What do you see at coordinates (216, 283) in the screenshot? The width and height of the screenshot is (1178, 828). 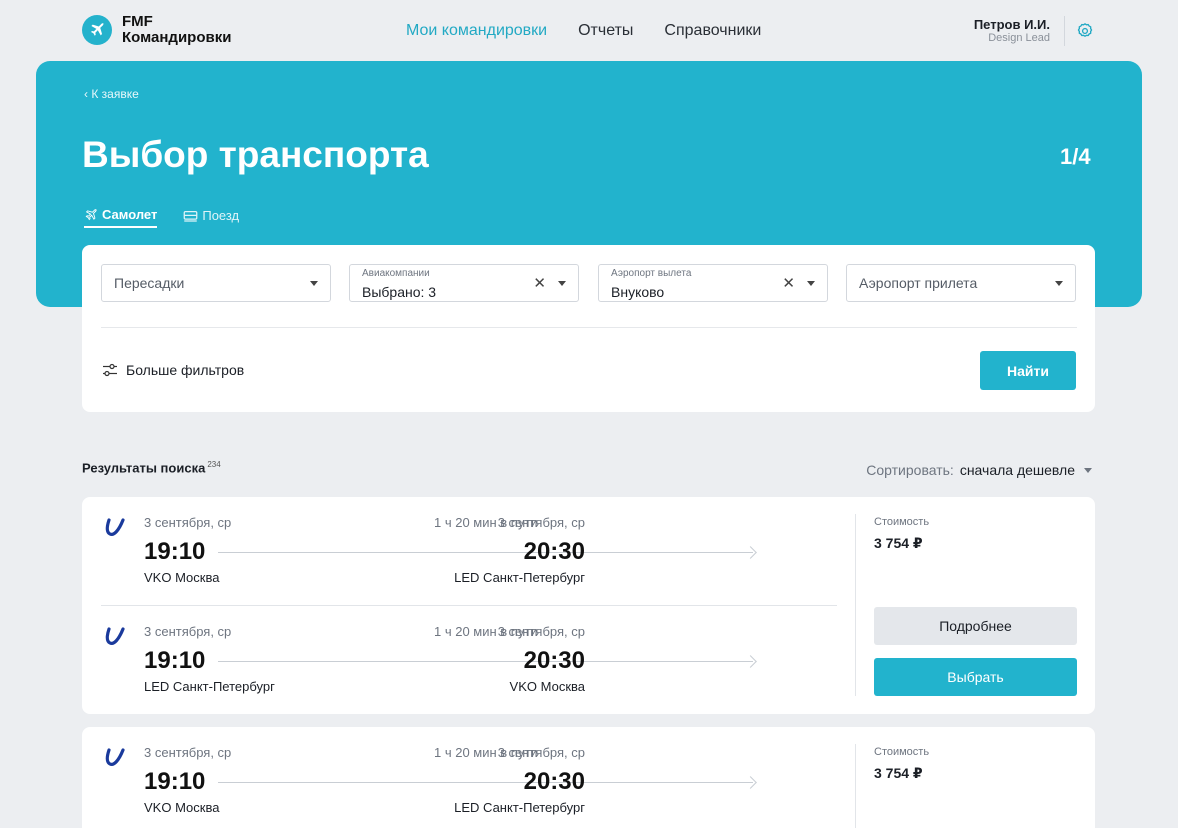 I see `transfers-select: Пересадки` at bounding box center [216, 283].